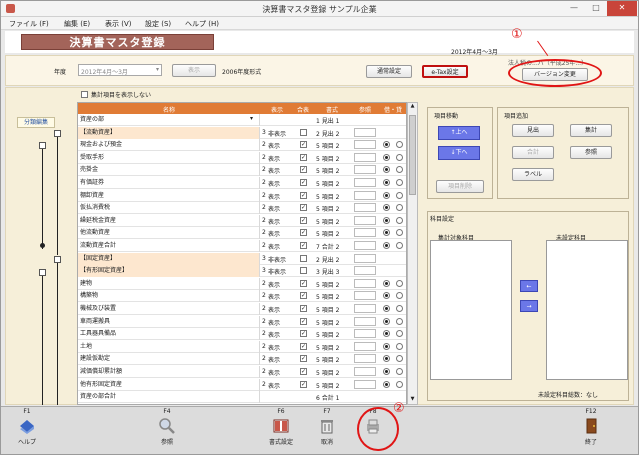 Image resolution: width=639 pixels, height=455 pixels. I want to click on move-down-button: ↓下へ, so click(459, 153).